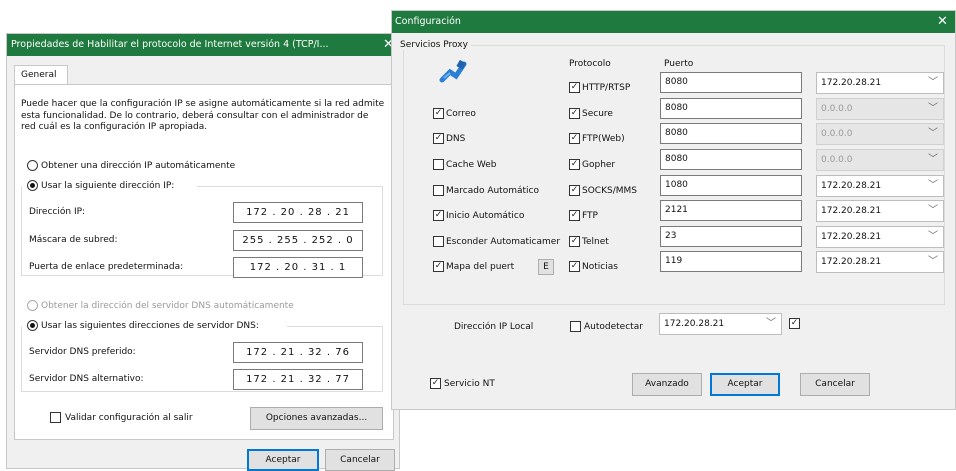  Describe the element at coordinates (731, 159) in the screenshot. I see `port-gopher-field: 8080` at that location.